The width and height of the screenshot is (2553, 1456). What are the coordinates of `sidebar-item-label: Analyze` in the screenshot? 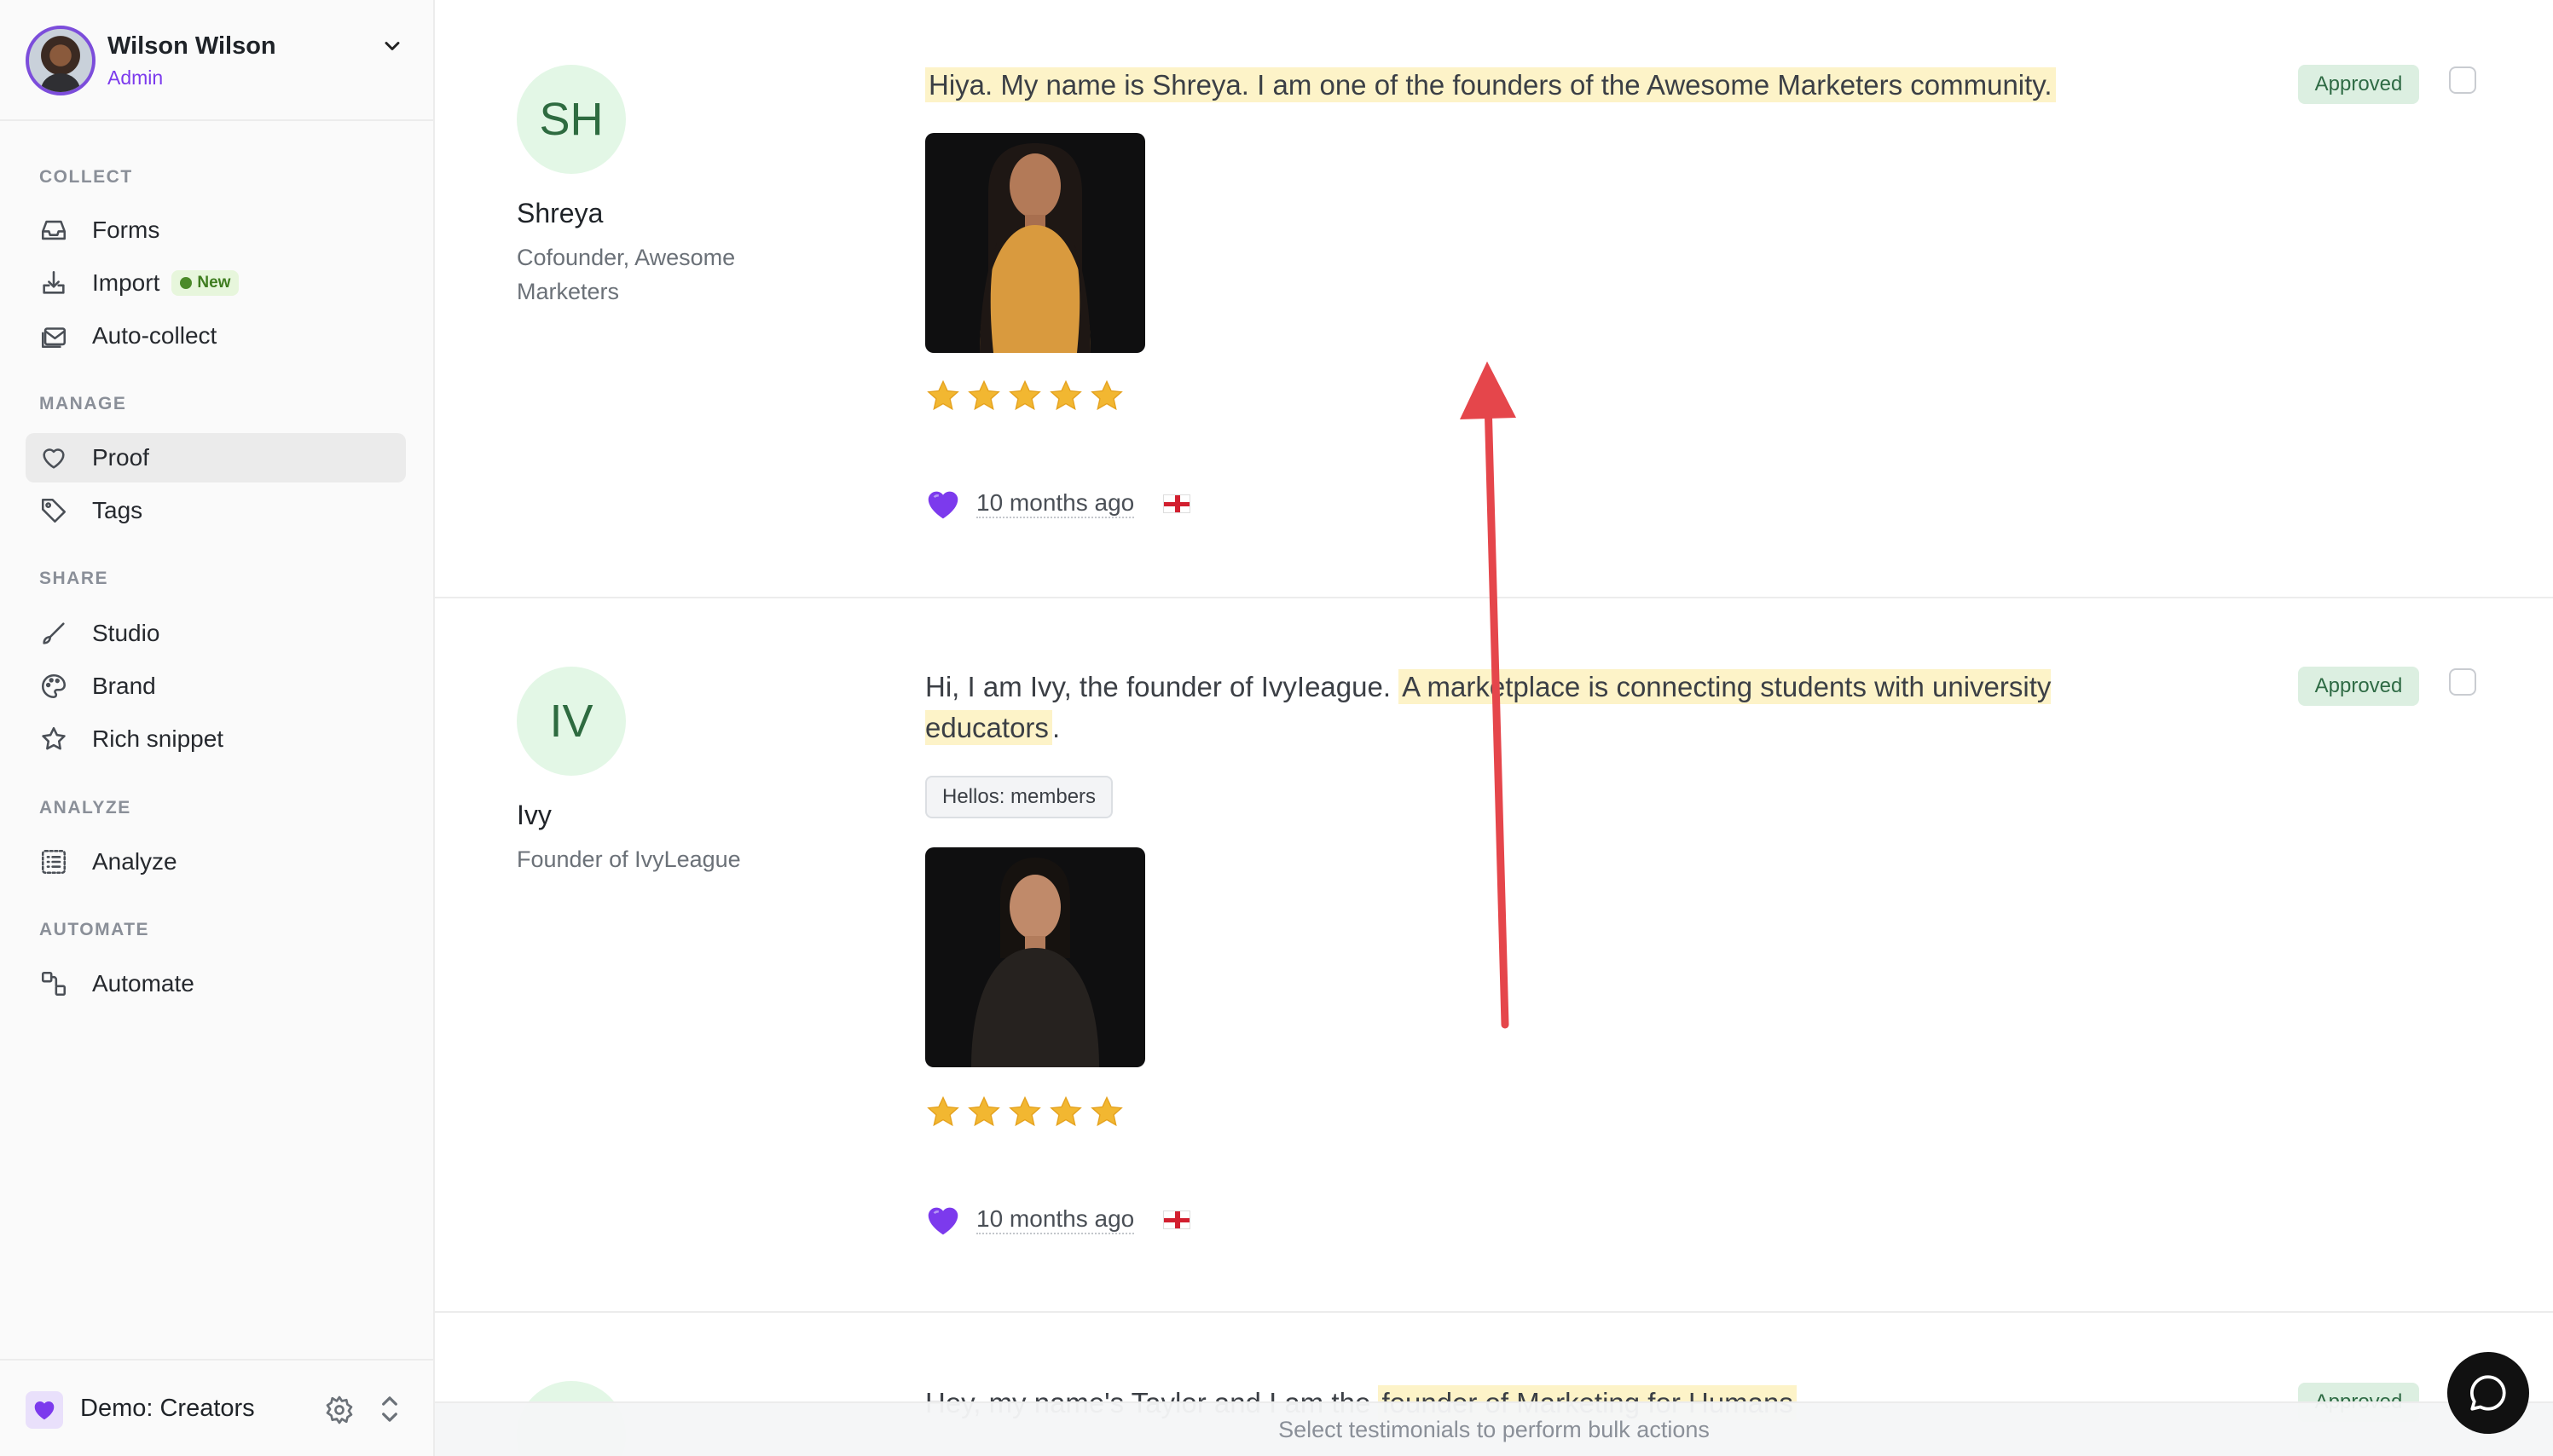 It's located at (134, 861).